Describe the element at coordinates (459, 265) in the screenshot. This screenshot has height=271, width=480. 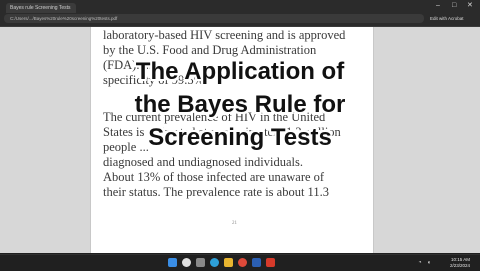
I see `clock-date: 2/23/2024` at that location.